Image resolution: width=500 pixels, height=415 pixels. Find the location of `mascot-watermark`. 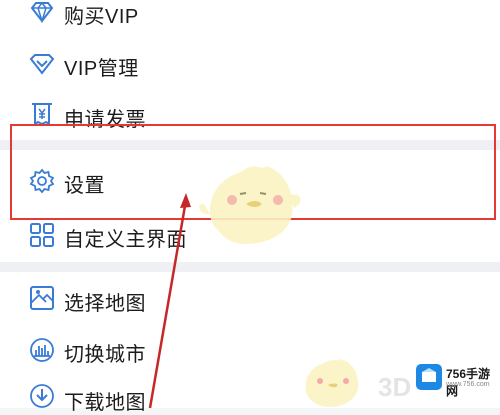

mascot-watermark is located at coordinates (250, 205).